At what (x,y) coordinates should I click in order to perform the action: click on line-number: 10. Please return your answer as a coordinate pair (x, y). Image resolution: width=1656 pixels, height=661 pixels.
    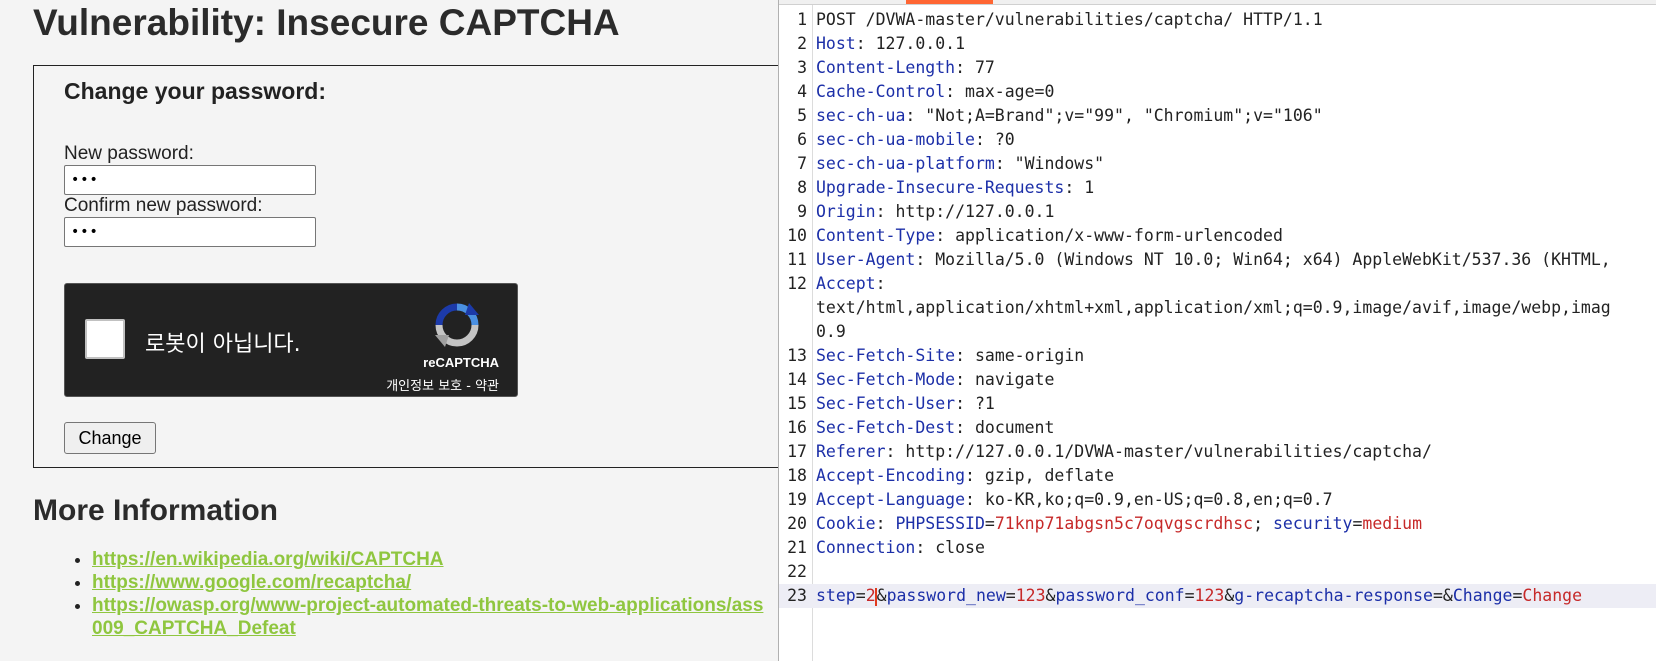
    Looking at the image, I should click on (797, 235).